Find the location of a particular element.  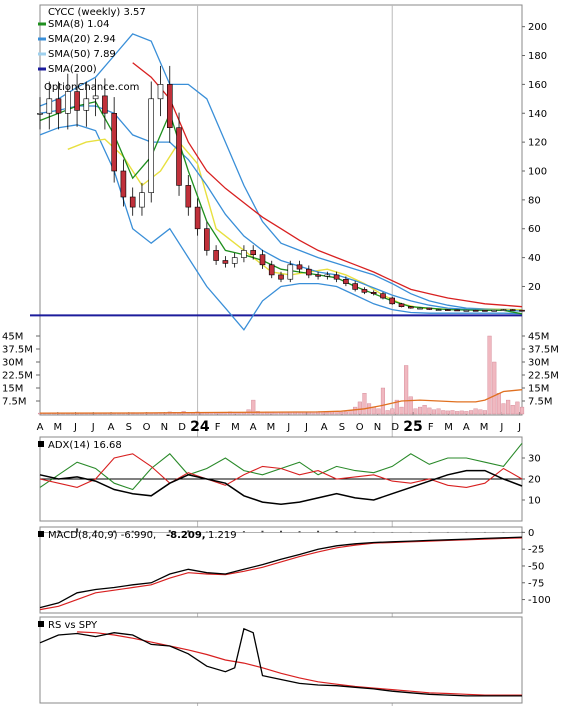

price-tick-label: 100 is located at coordinates (537, 172).